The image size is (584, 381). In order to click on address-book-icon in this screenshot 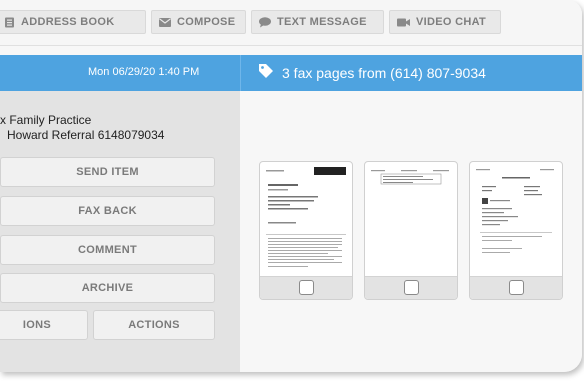, I will do `click(9, 22)`.